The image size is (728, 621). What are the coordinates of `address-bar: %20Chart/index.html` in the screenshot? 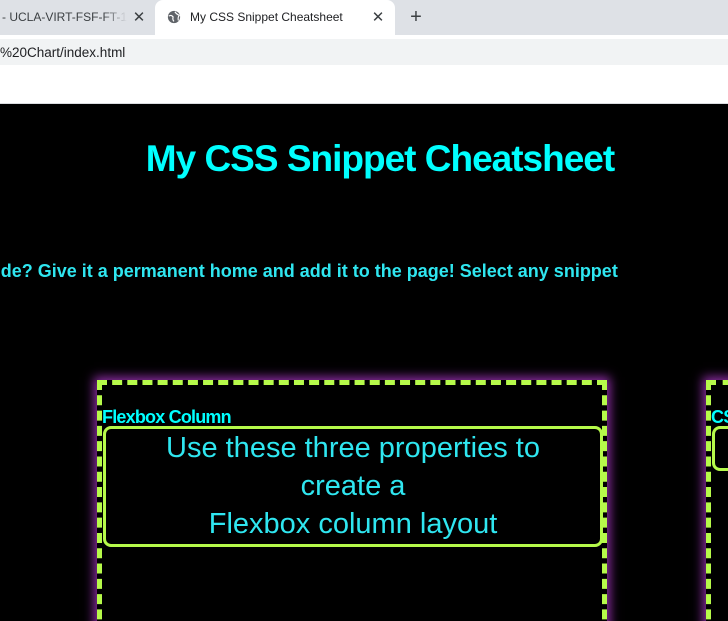 It's located at (364, 52).